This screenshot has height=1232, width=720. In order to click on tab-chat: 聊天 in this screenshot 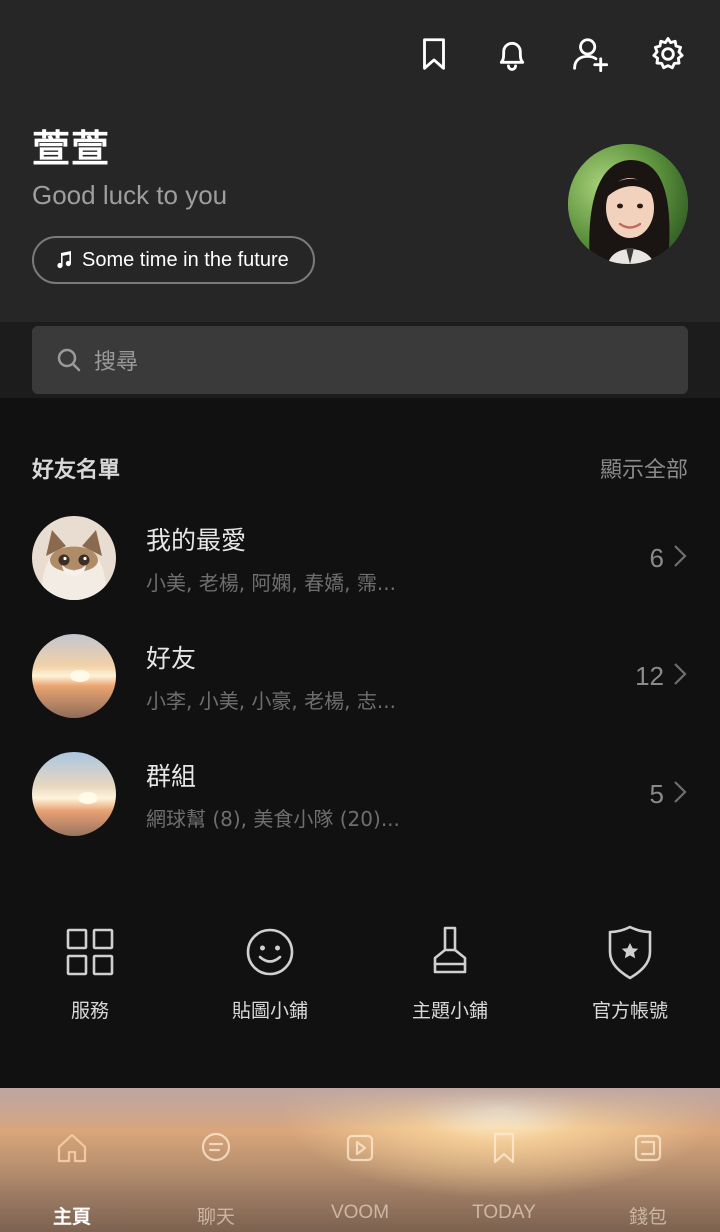, I will do `click(216, 1160)`.